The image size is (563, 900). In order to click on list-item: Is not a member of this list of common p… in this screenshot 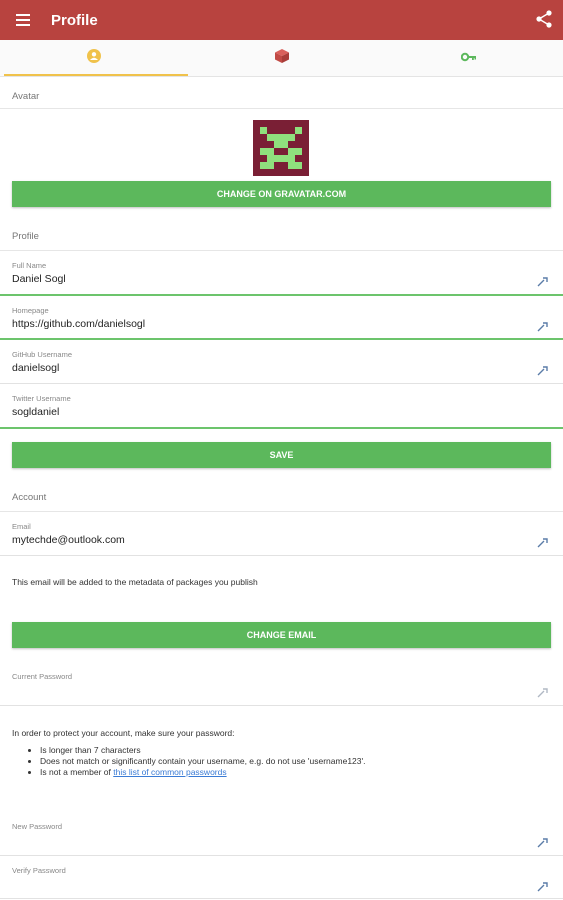, I will do `click(202, 772)`.